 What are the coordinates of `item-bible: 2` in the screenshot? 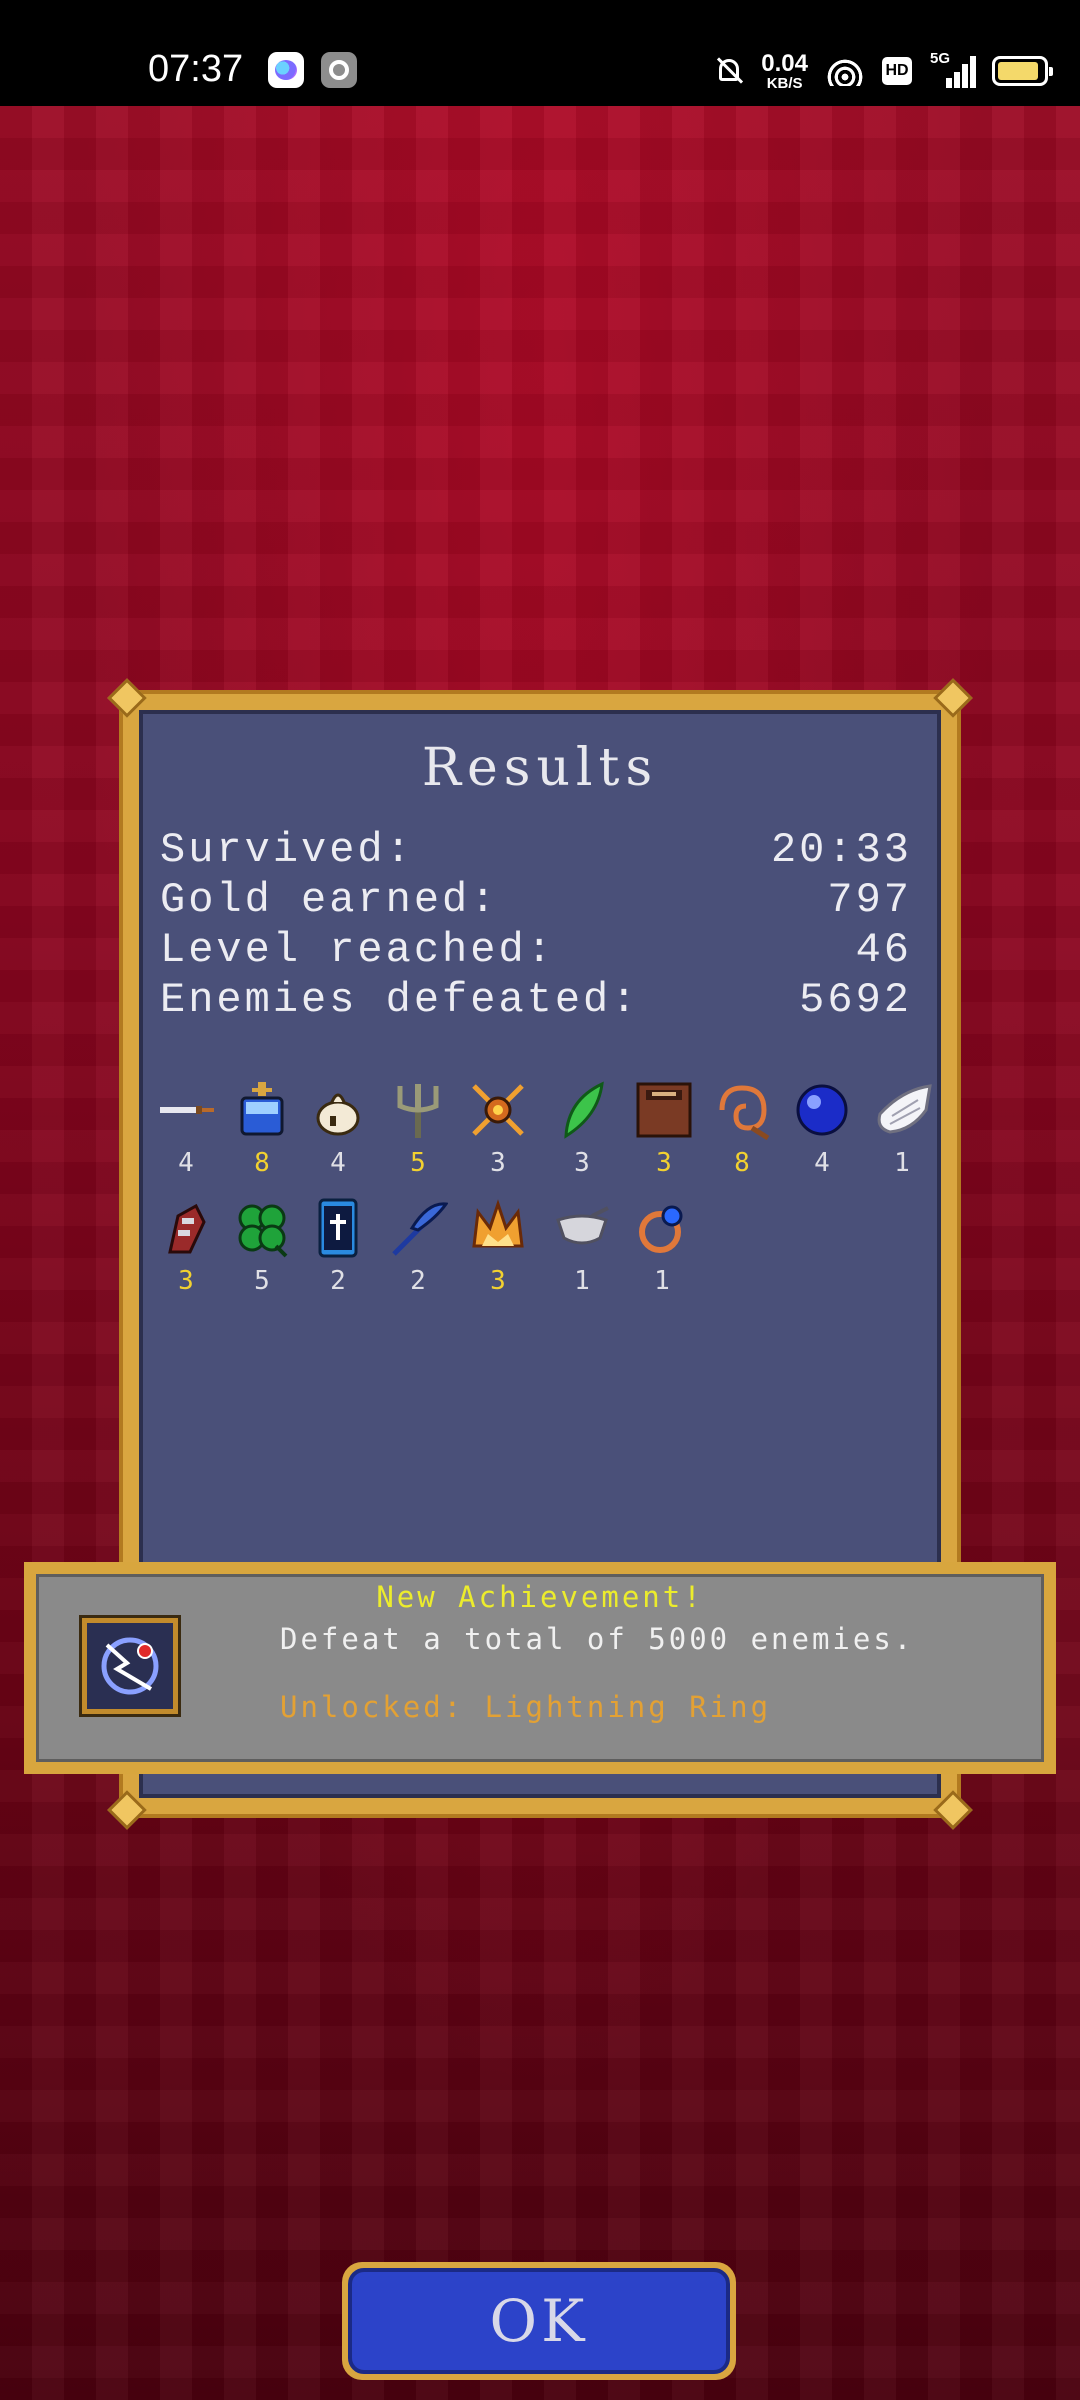 It's located at (338, 1253).